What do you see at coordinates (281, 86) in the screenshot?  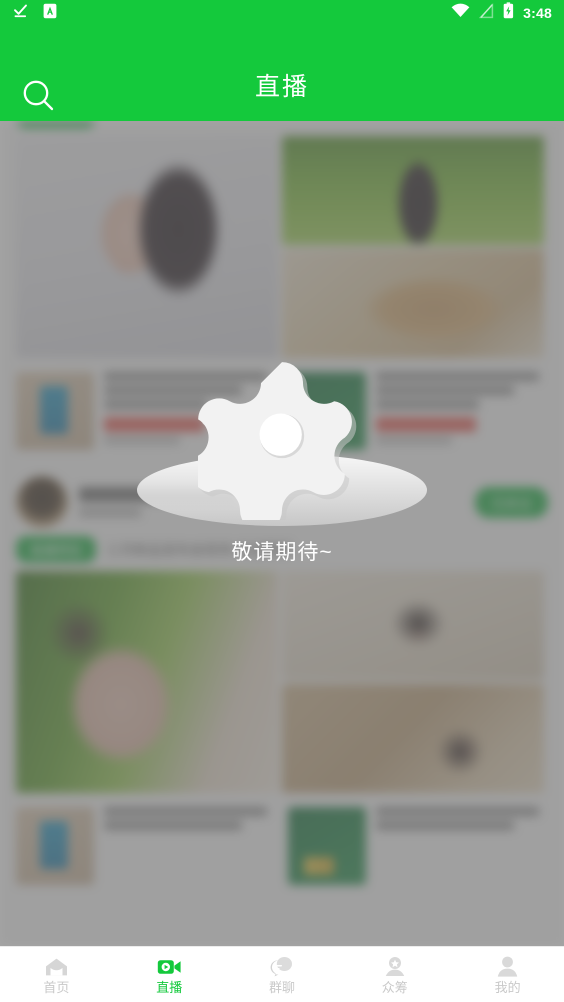 I see `page-title: 直播` at bounding box center [281, 86].